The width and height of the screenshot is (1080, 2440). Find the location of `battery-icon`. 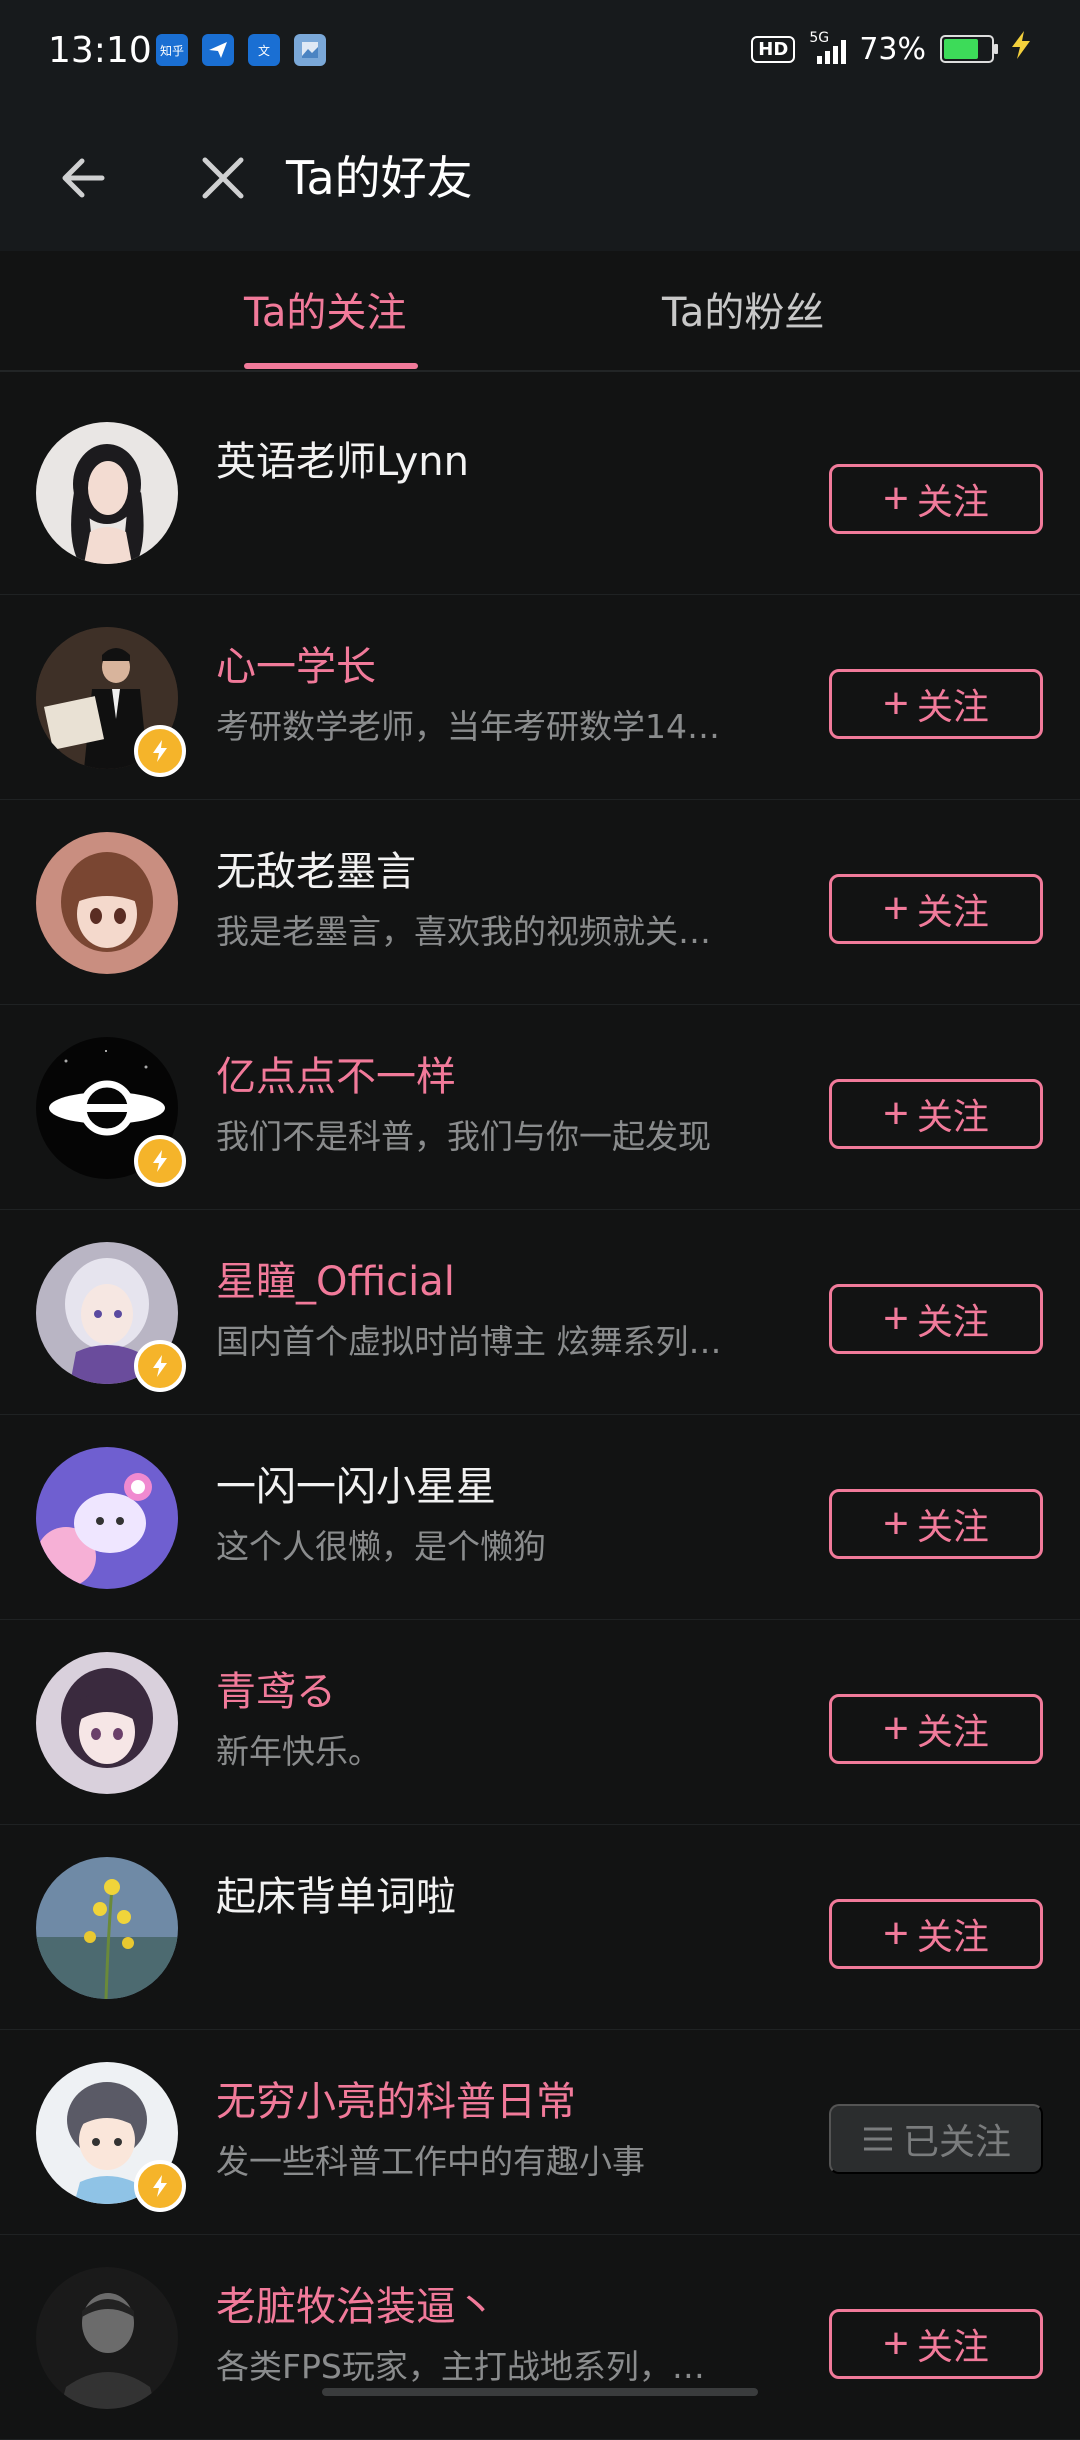

battery-icon is located at coordinates (969, 49).